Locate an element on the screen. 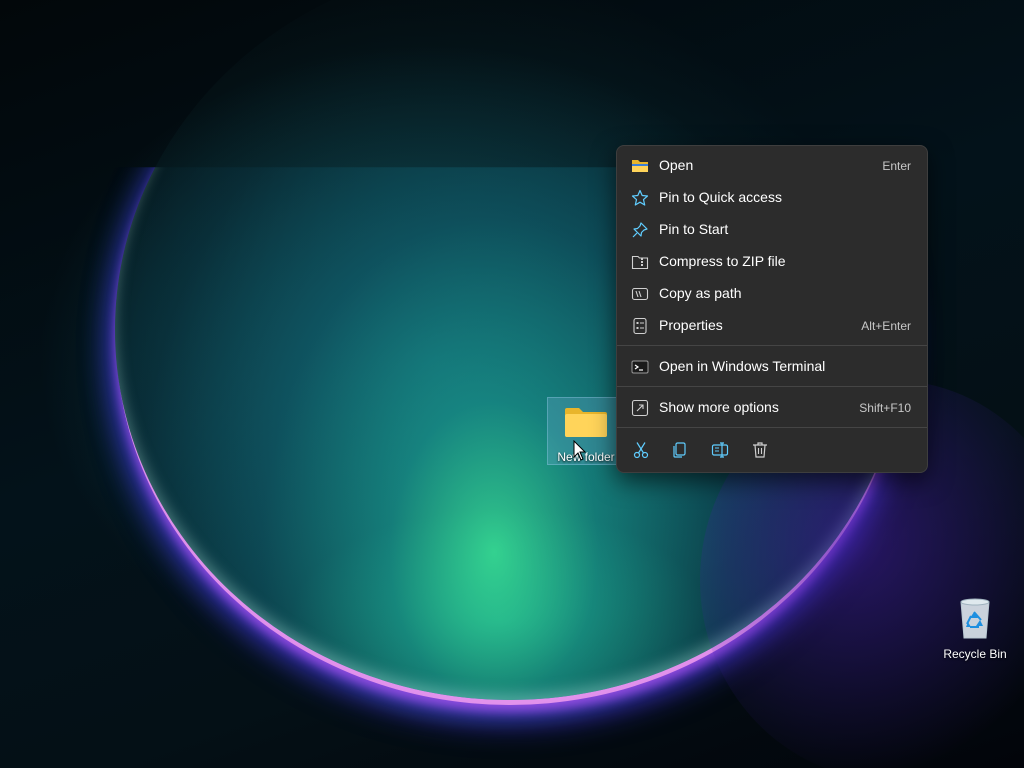 This screenshot has height=768, width=1024. menu-item-label: Properties is located at coordinates (691, 325).